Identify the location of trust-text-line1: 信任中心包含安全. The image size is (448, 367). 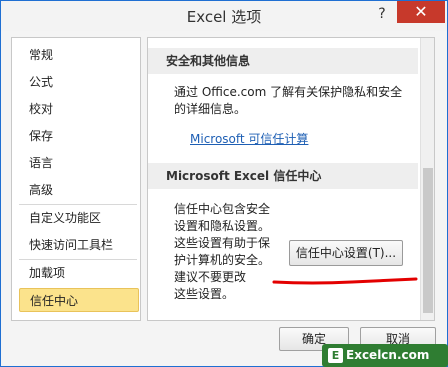
(222, 209).